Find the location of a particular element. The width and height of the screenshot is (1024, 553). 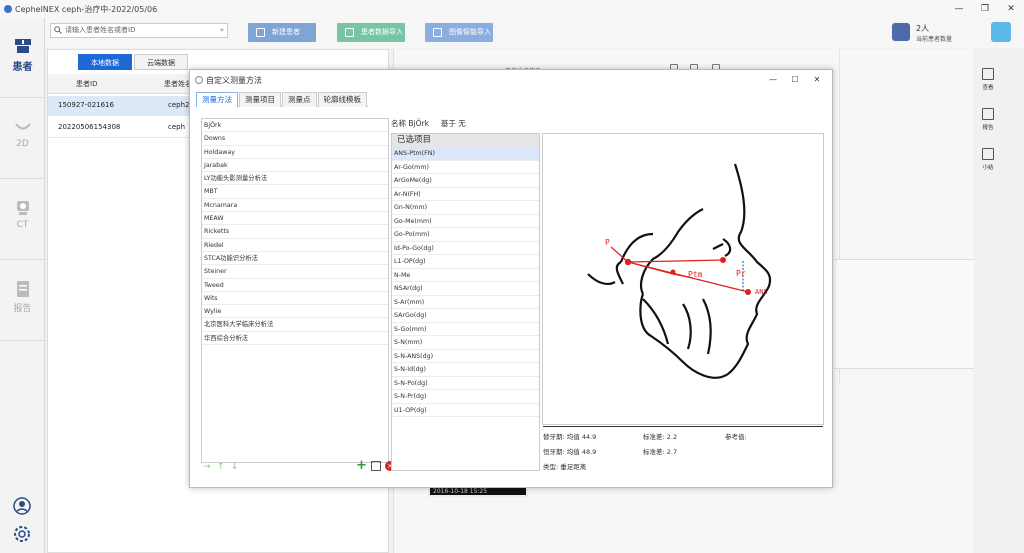

list-item: Gn-N(mm) is located at coordinates (465, 208).